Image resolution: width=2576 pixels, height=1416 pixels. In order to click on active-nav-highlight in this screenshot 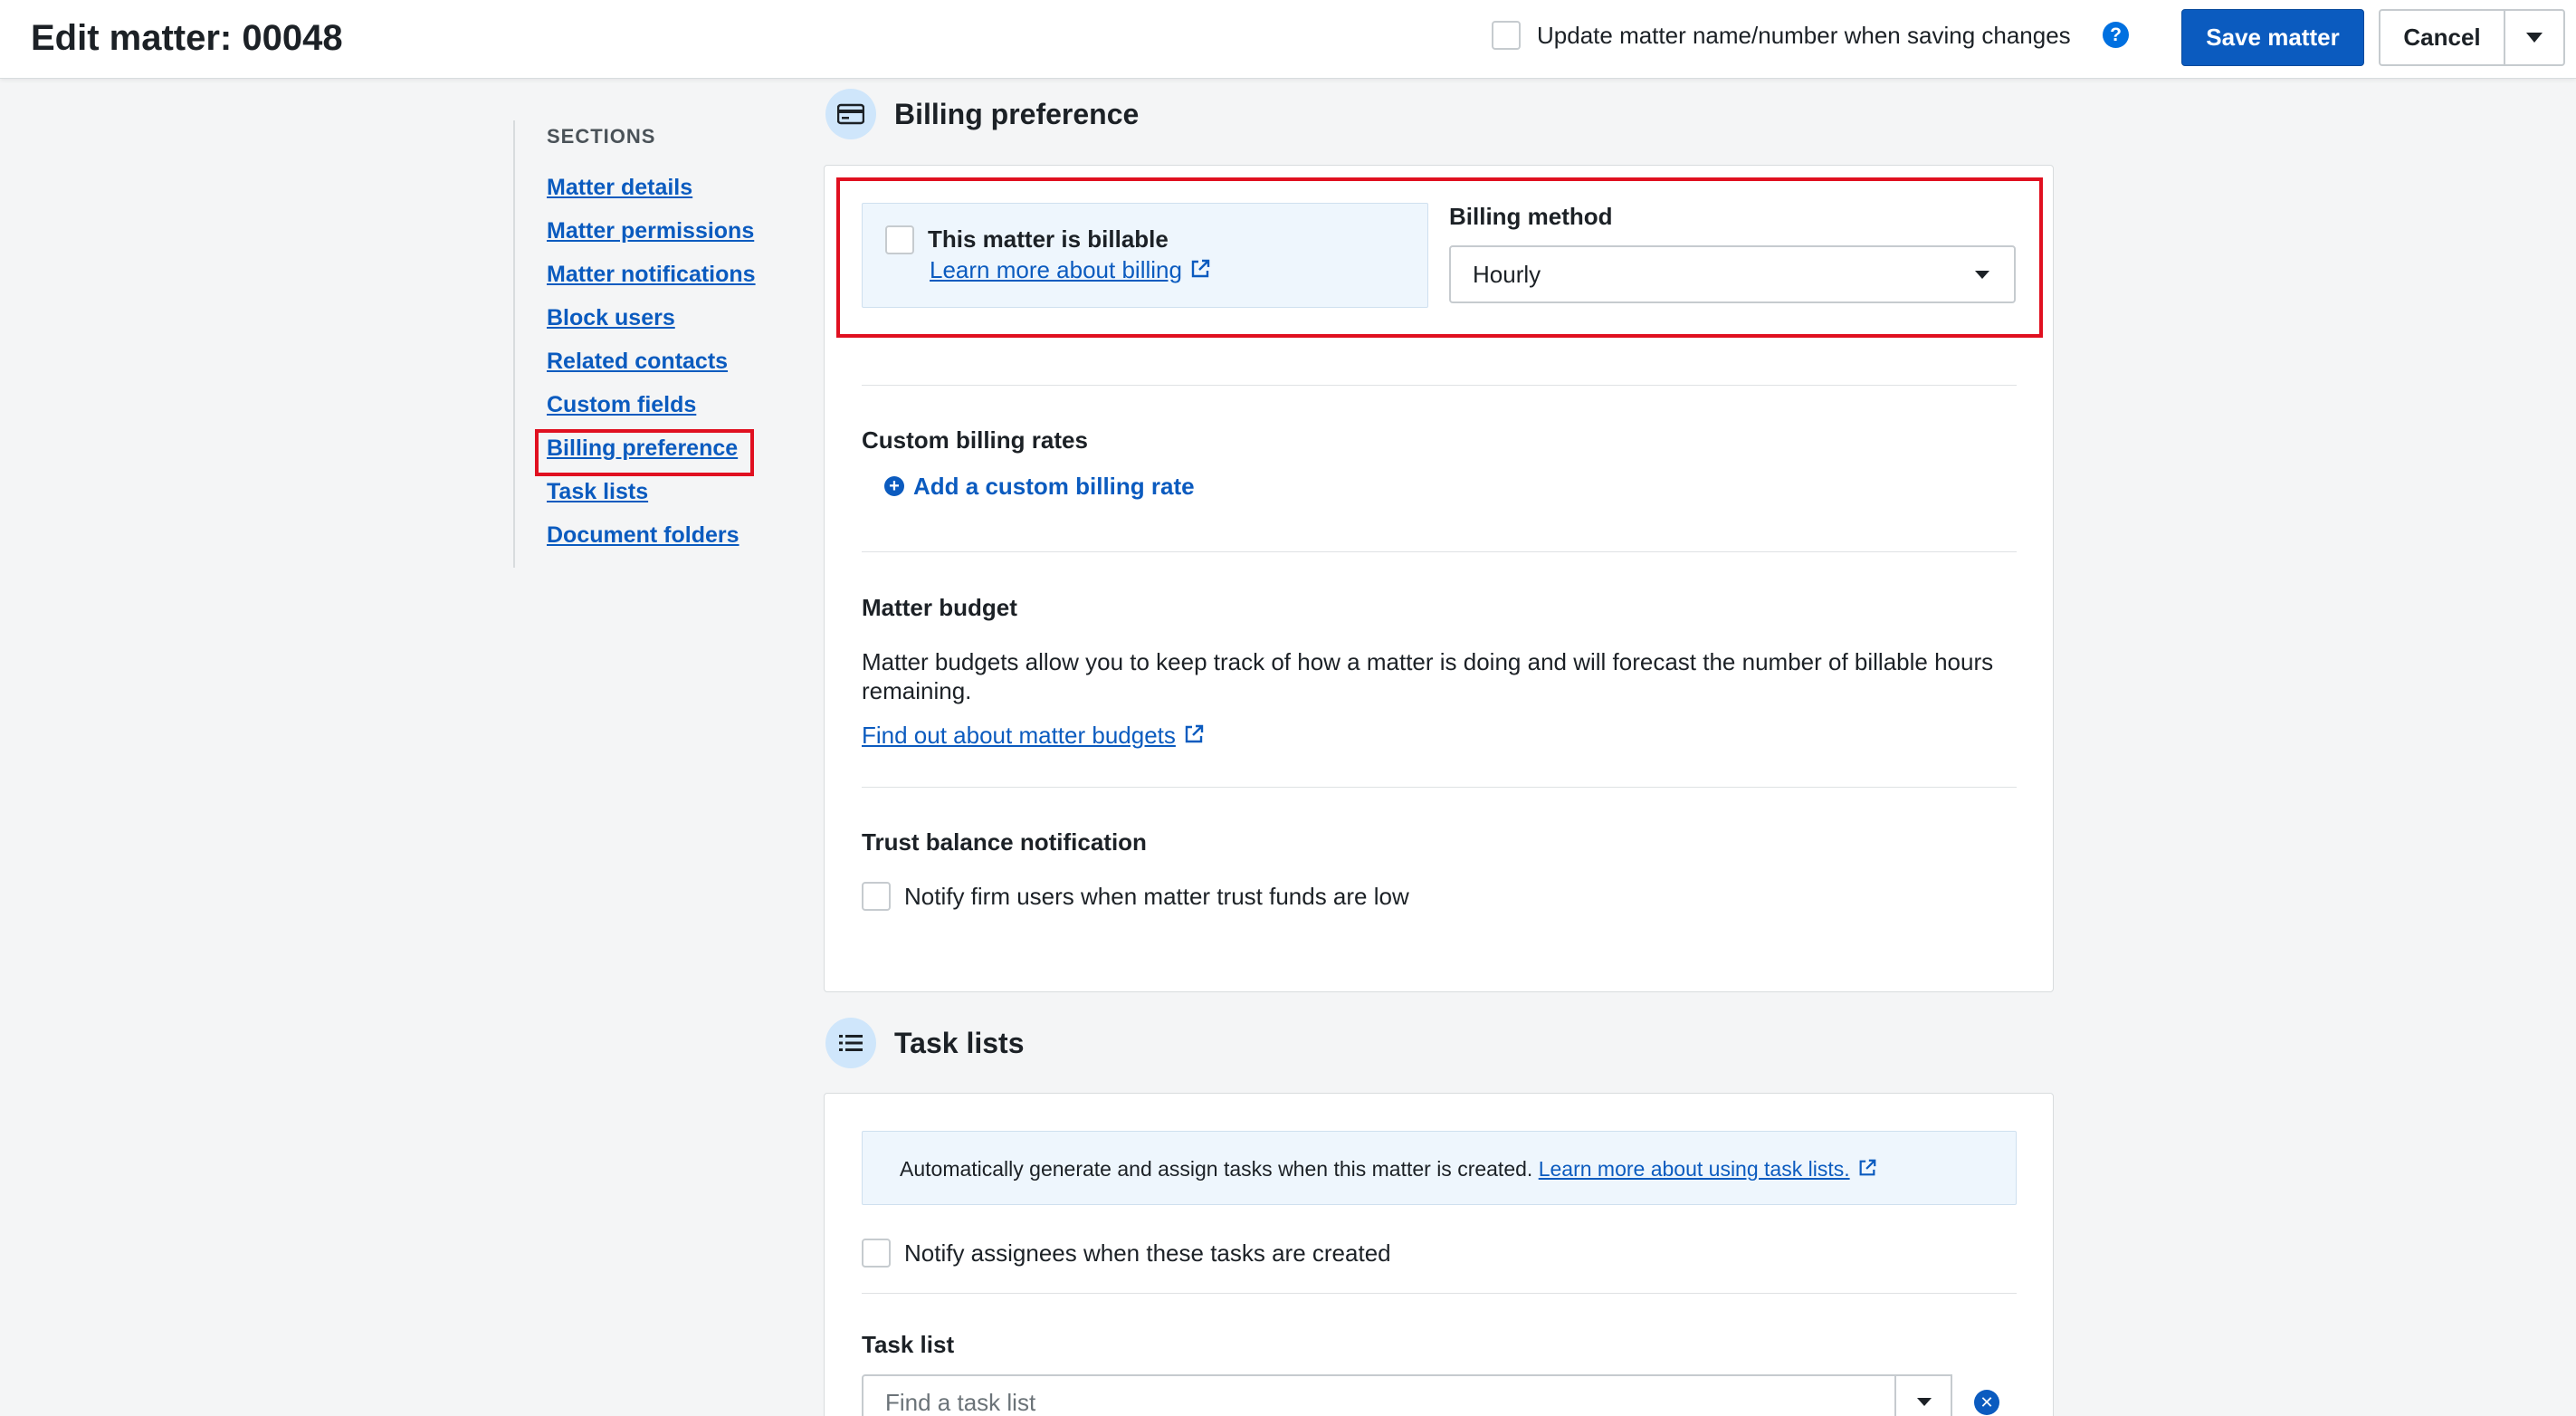, I will do `click(644, 453)`.